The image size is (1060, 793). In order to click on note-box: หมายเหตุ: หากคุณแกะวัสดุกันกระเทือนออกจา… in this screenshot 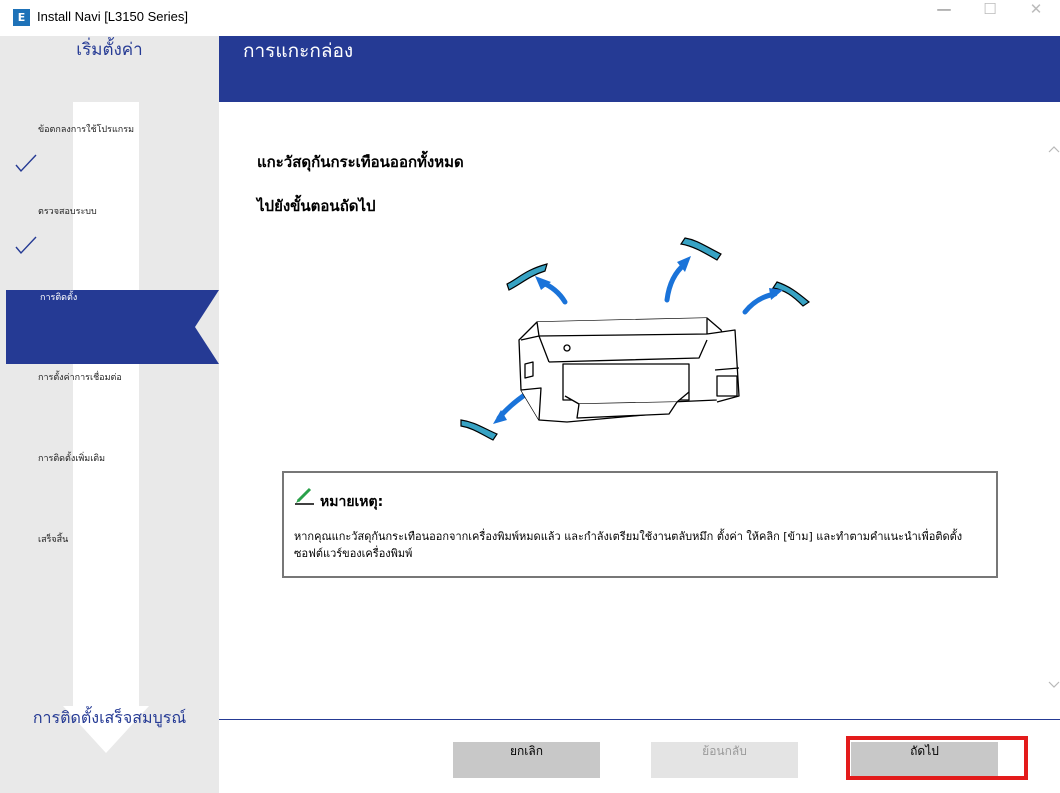, I will do `click(640, 524)`.